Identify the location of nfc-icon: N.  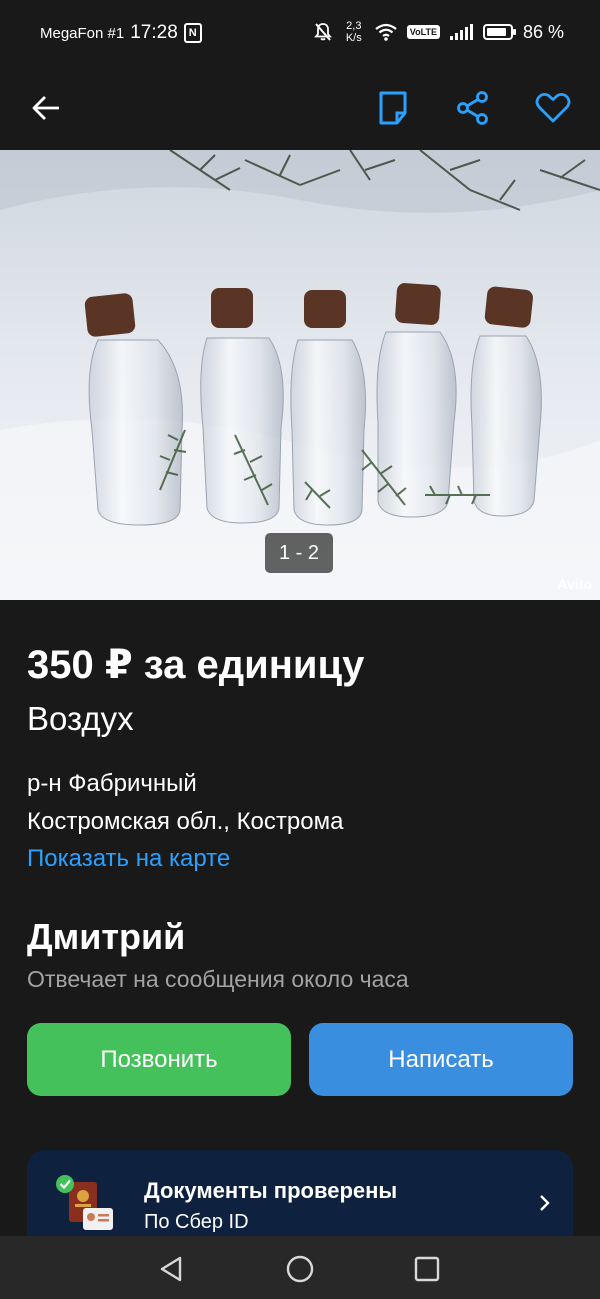
(192, 33).